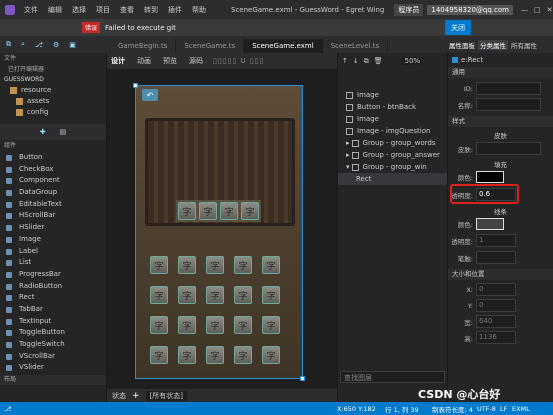 Image resolution: width=553 pixels, height=415 pixels. Describe the element at coordinates (53, 322) in the screenshot. I see `component-textinput: TextInput` at that location.